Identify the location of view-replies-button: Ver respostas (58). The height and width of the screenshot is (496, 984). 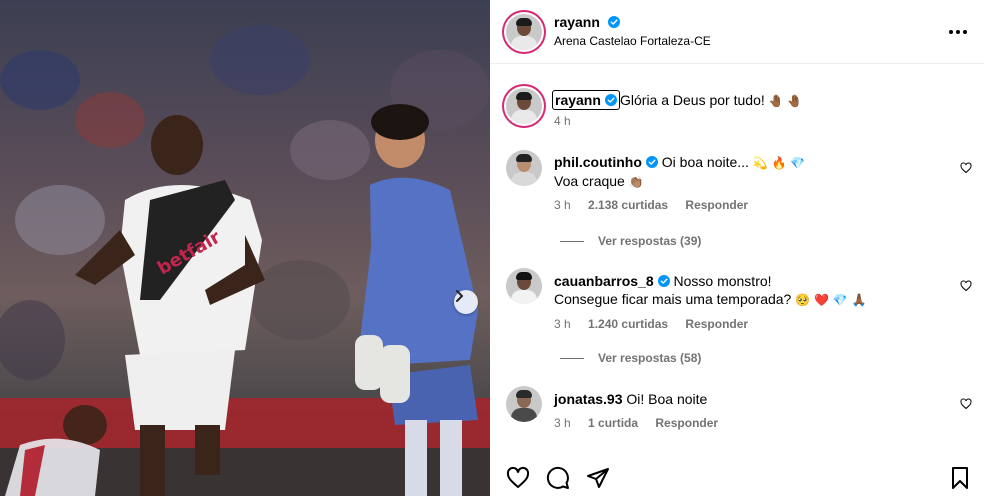
(630, 358).